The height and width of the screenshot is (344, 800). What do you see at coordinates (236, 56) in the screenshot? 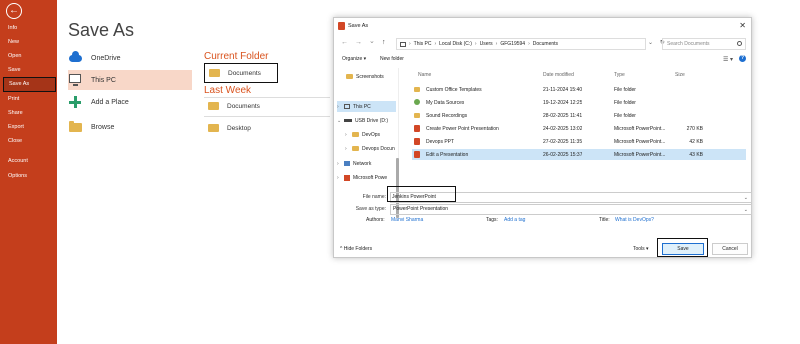
I see `current-folder-title: Current Folder` at bounding box center [236, 56].